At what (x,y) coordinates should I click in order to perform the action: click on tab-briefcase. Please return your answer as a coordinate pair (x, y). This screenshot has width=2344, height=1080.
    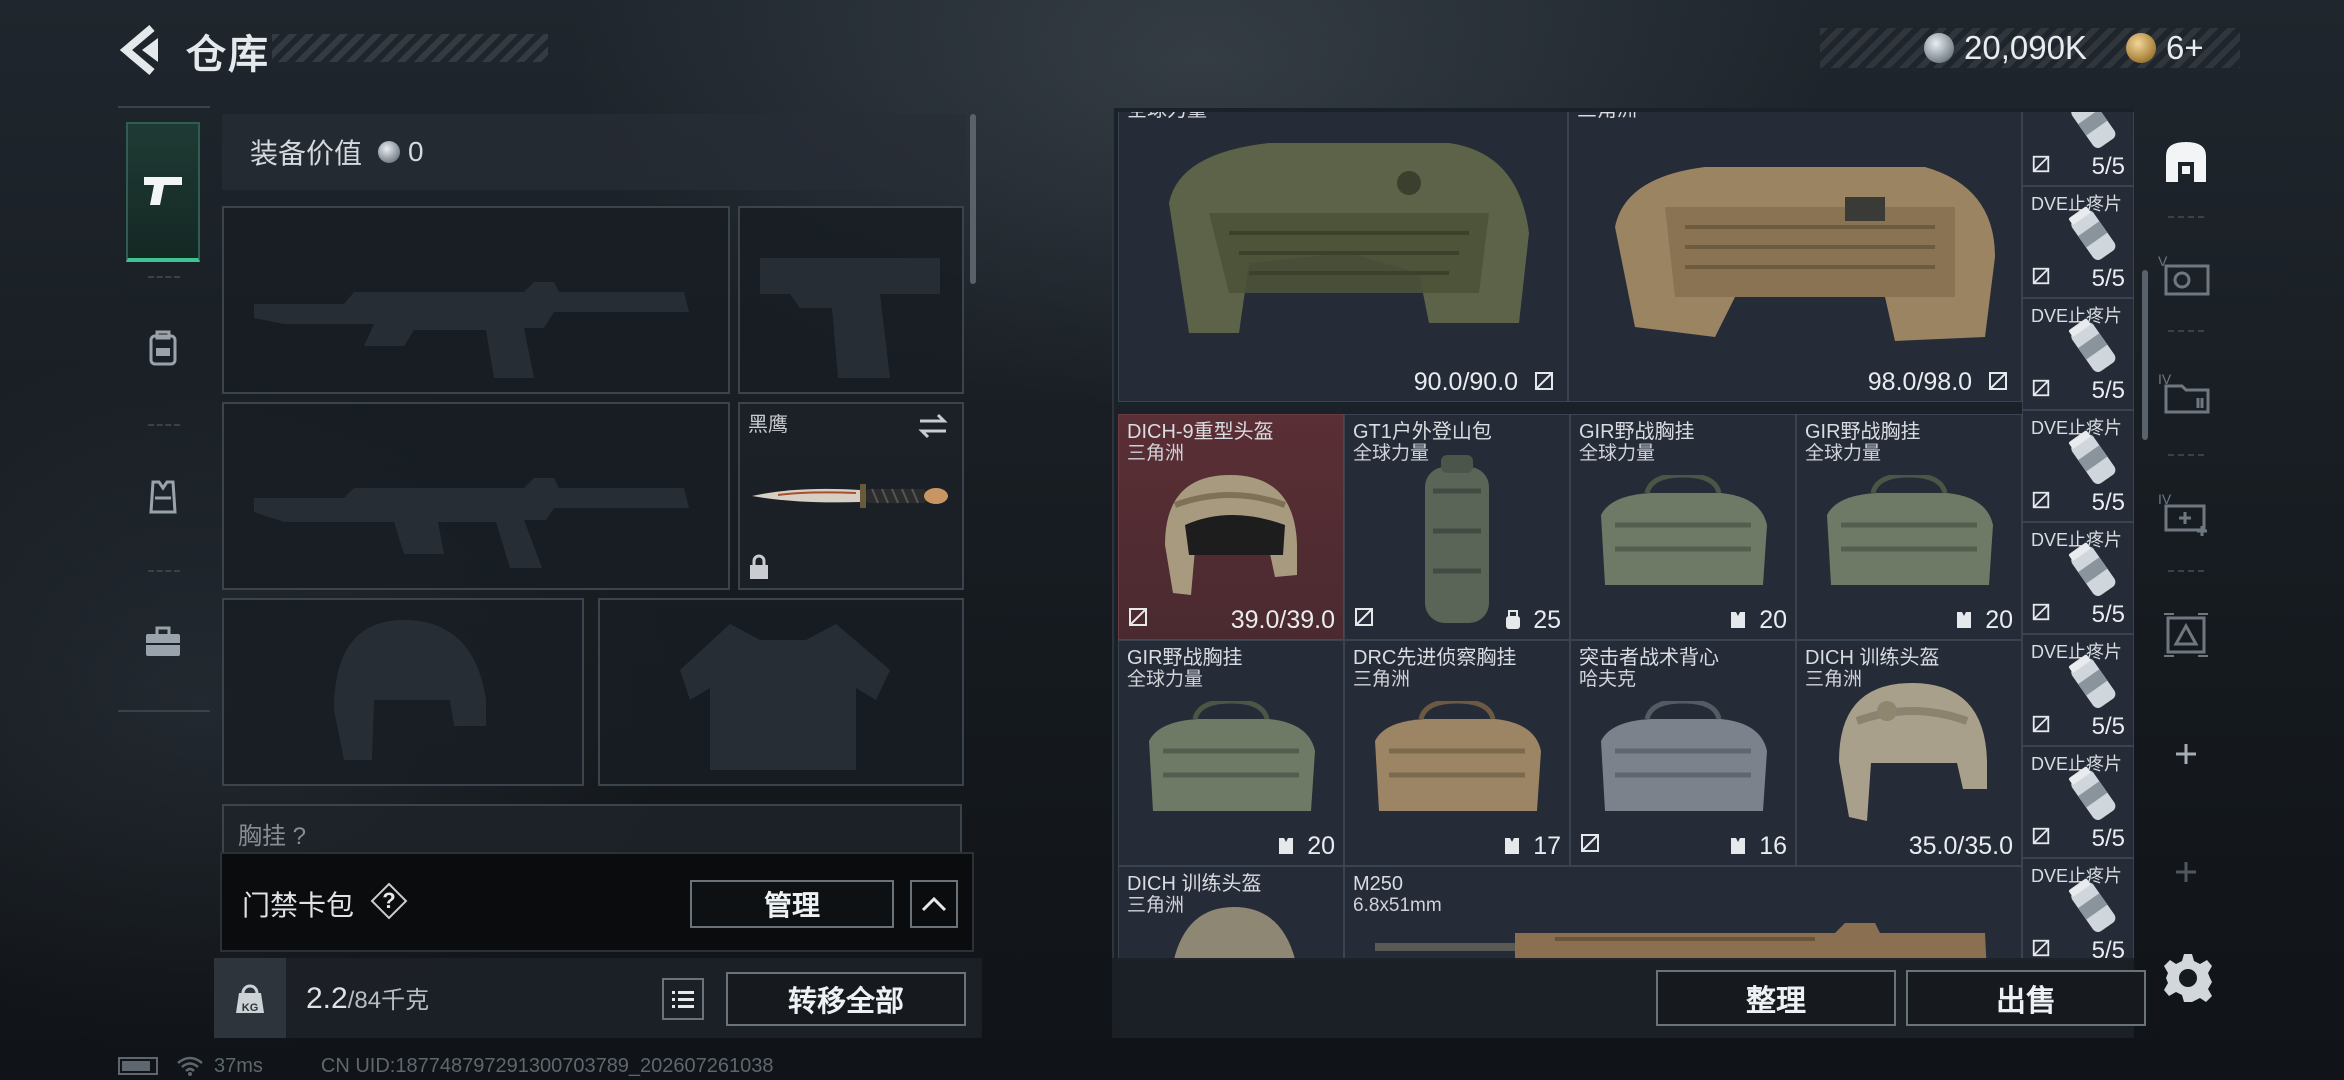
    Looking at the image, I should click on (163, 642).